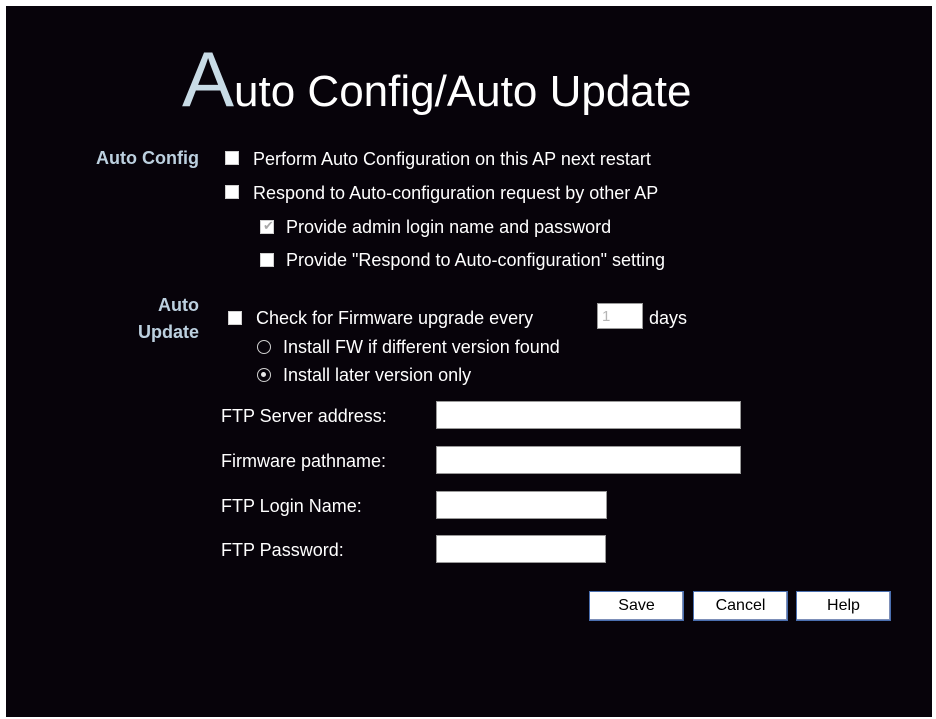 The image size is (936, 719). What do you see at coordinates (421, 347) in the screenshot?
I see `install-different-label: Install FW if different version found` at bounding box center [421, 347].